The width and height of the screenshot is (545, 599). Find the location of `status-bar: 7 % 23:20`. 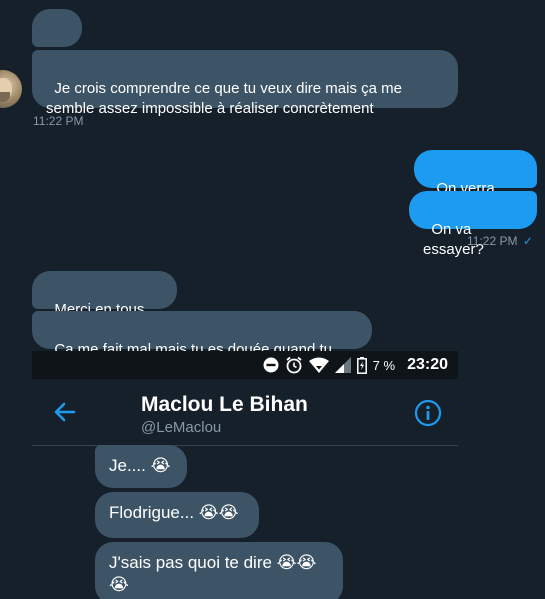

status-bar: 7 % 23:20 is located at coordinates (245, 365).